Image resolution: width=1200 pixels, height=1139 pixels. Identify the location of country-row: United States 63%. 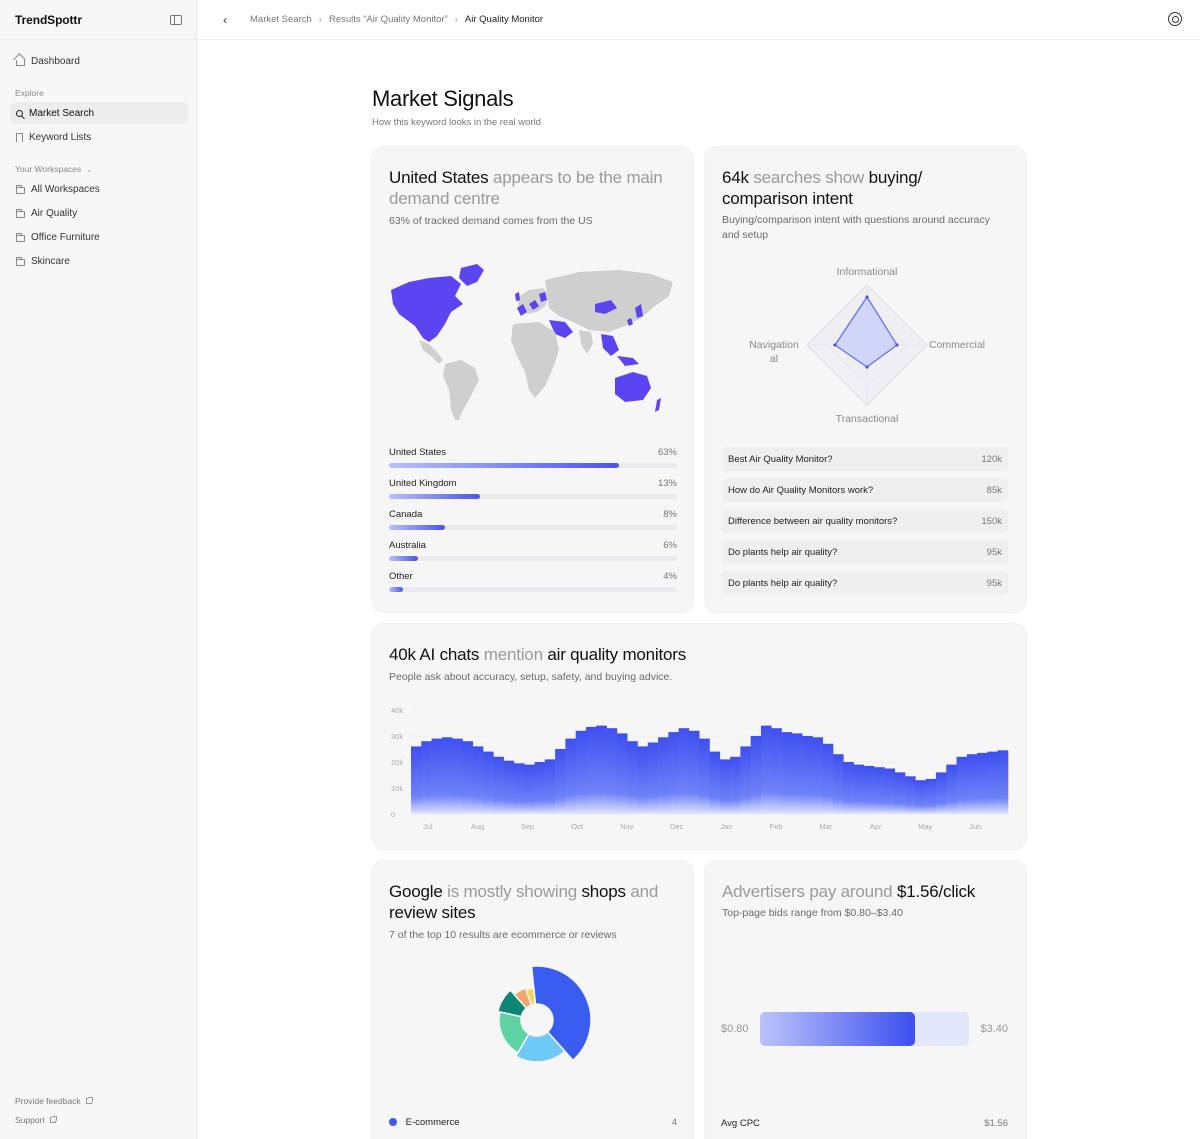
(533, 459).